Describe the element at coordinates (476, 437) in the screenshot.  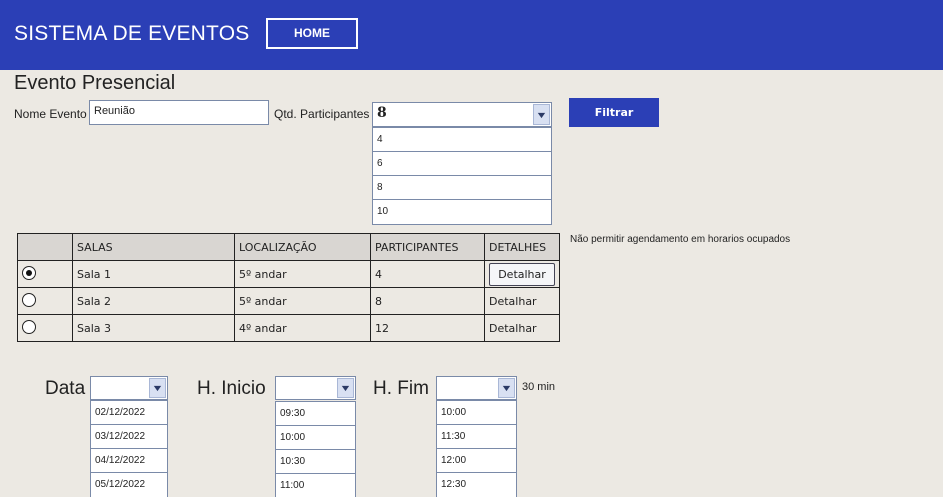
I see `end-time-option: 11:30` at that location.